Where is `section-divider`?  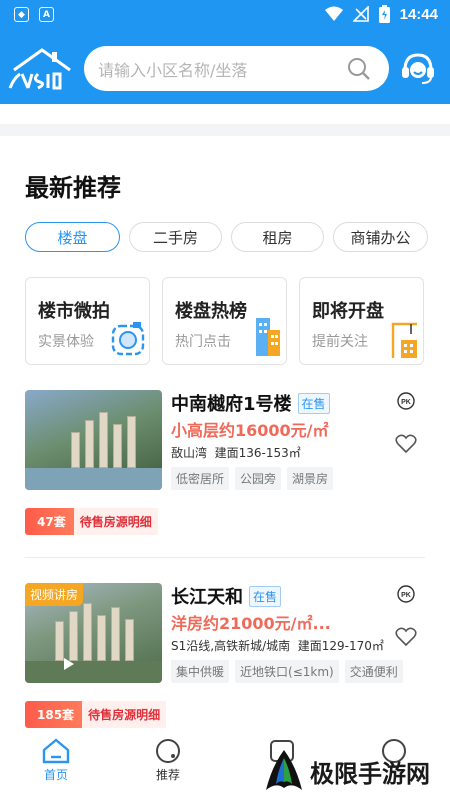
section-divider is located at coordinates (225, 130).